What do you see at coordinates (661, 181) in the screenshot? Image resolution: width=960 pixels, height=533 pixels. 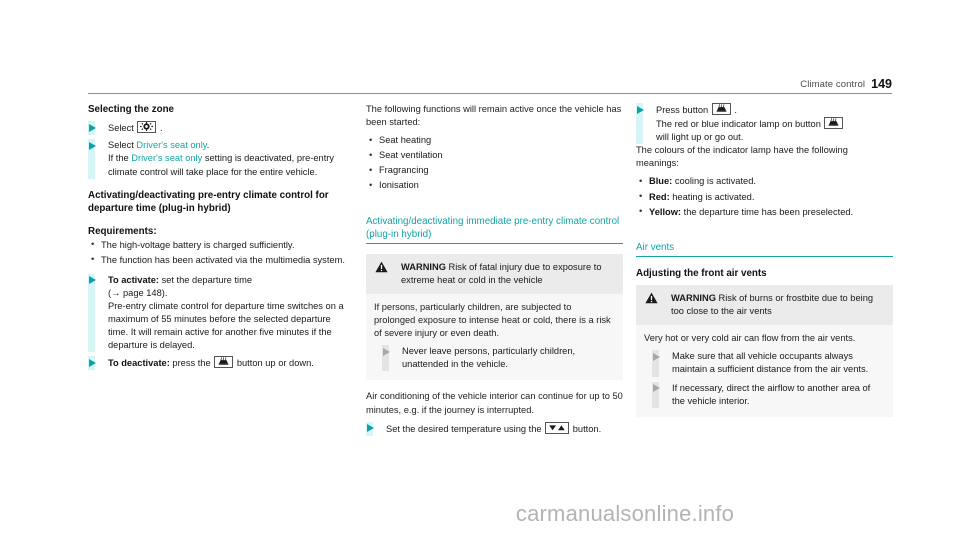 I see `colour-label-blue: Blue:` at bounding box center [661, 181].